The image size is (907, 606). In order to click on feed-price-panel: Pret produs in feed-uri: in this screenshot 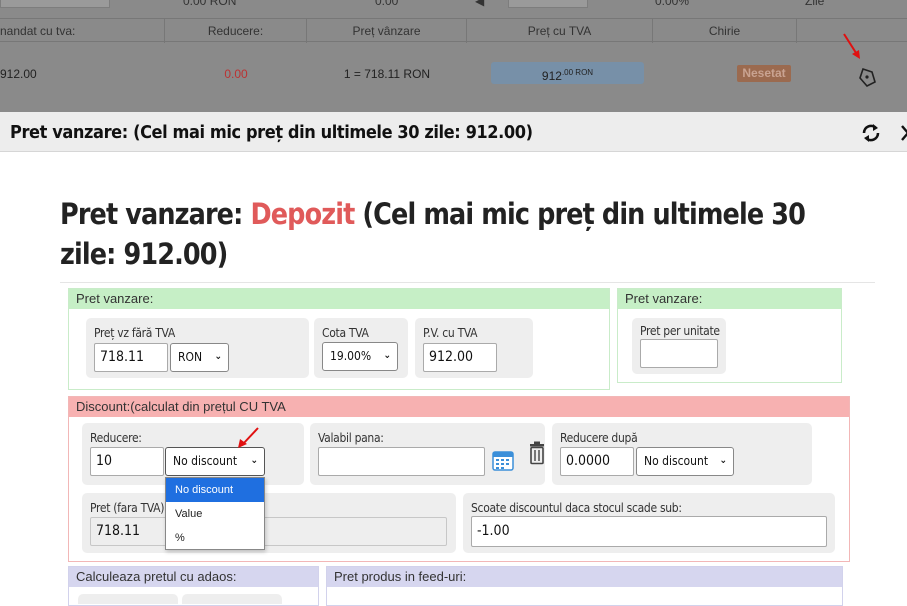, I will do `click(584, 586)`.